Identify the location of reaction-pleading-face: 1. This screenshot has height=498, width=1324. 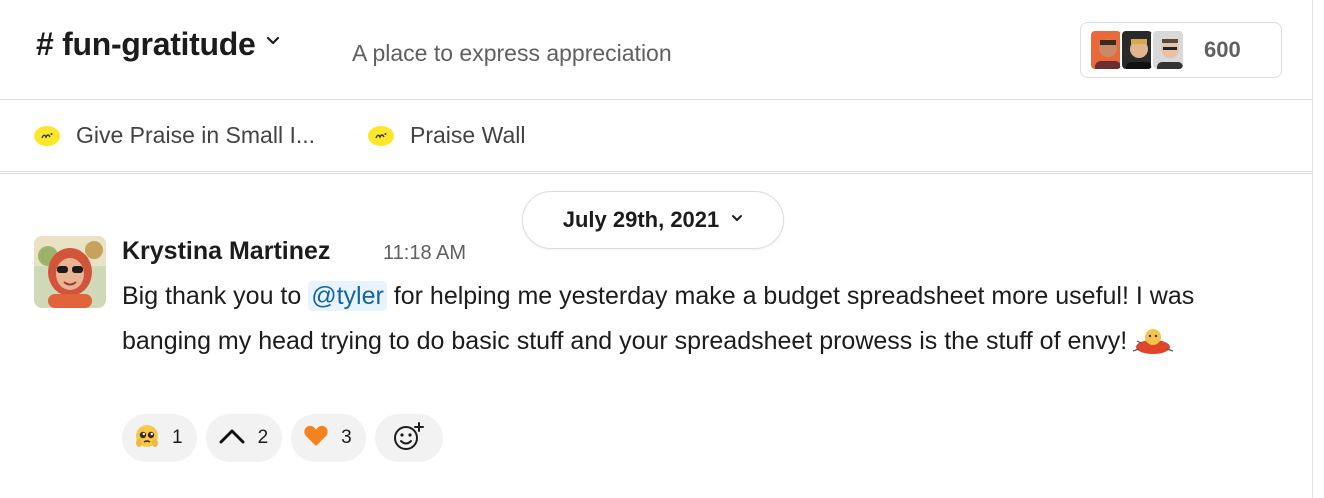
(159, 438).